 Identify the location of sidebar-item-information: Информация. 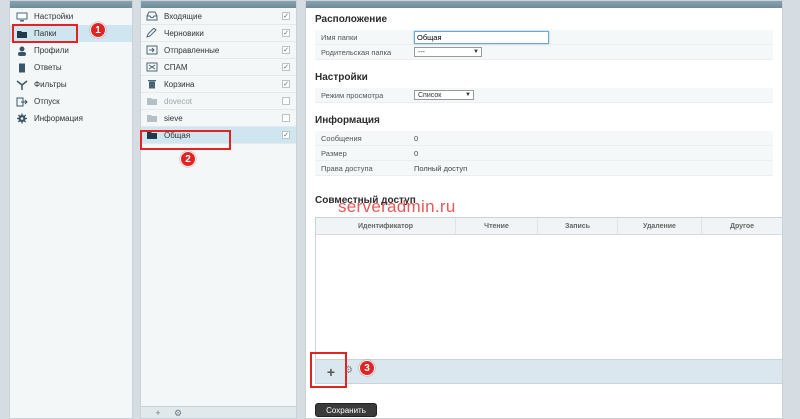
(71, 118).